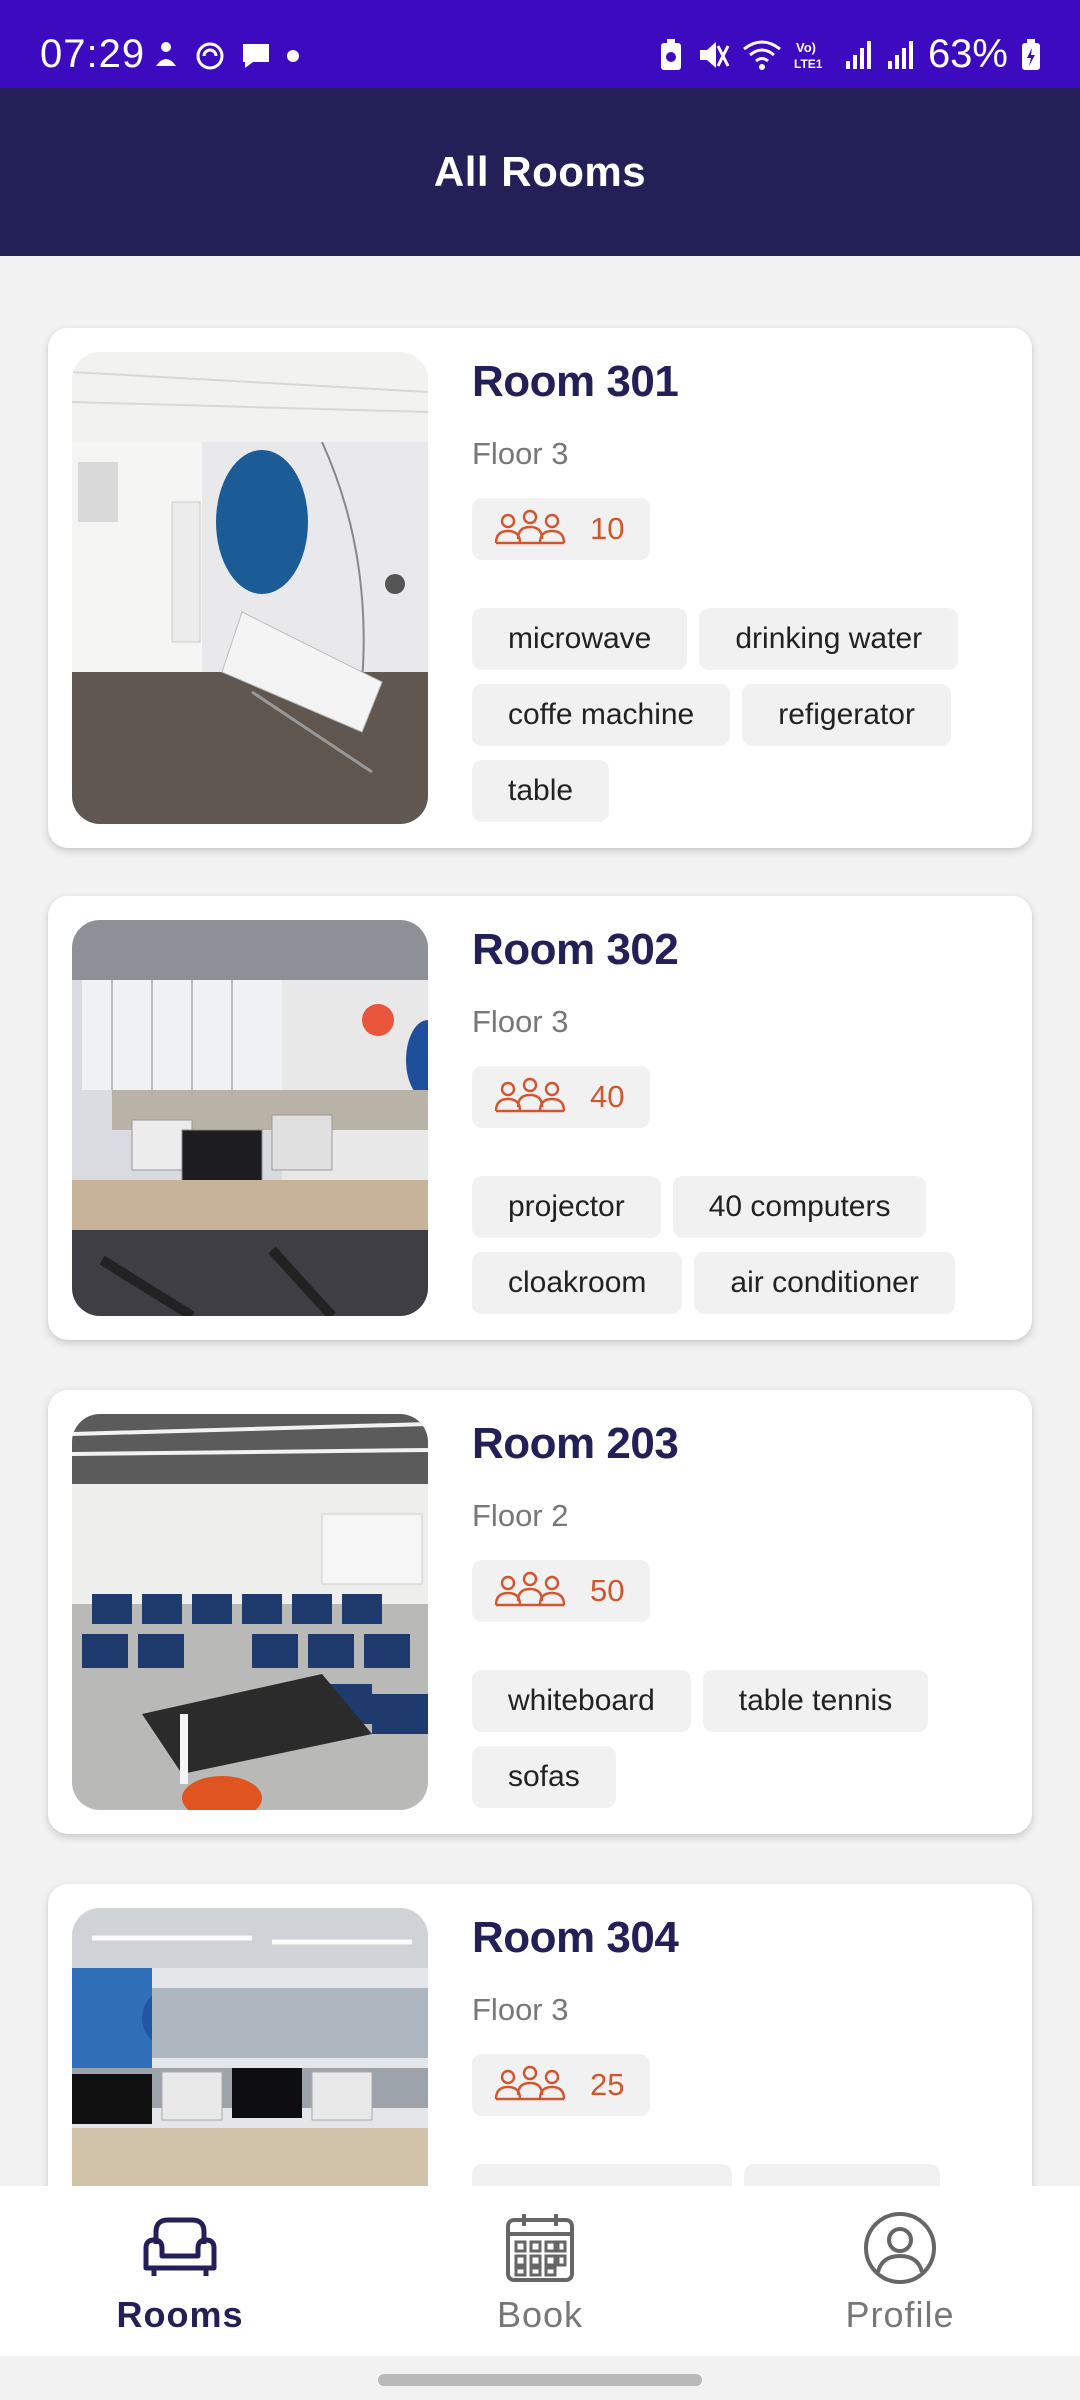  I want to click on room-name: Room 203, so click(575, 1443).